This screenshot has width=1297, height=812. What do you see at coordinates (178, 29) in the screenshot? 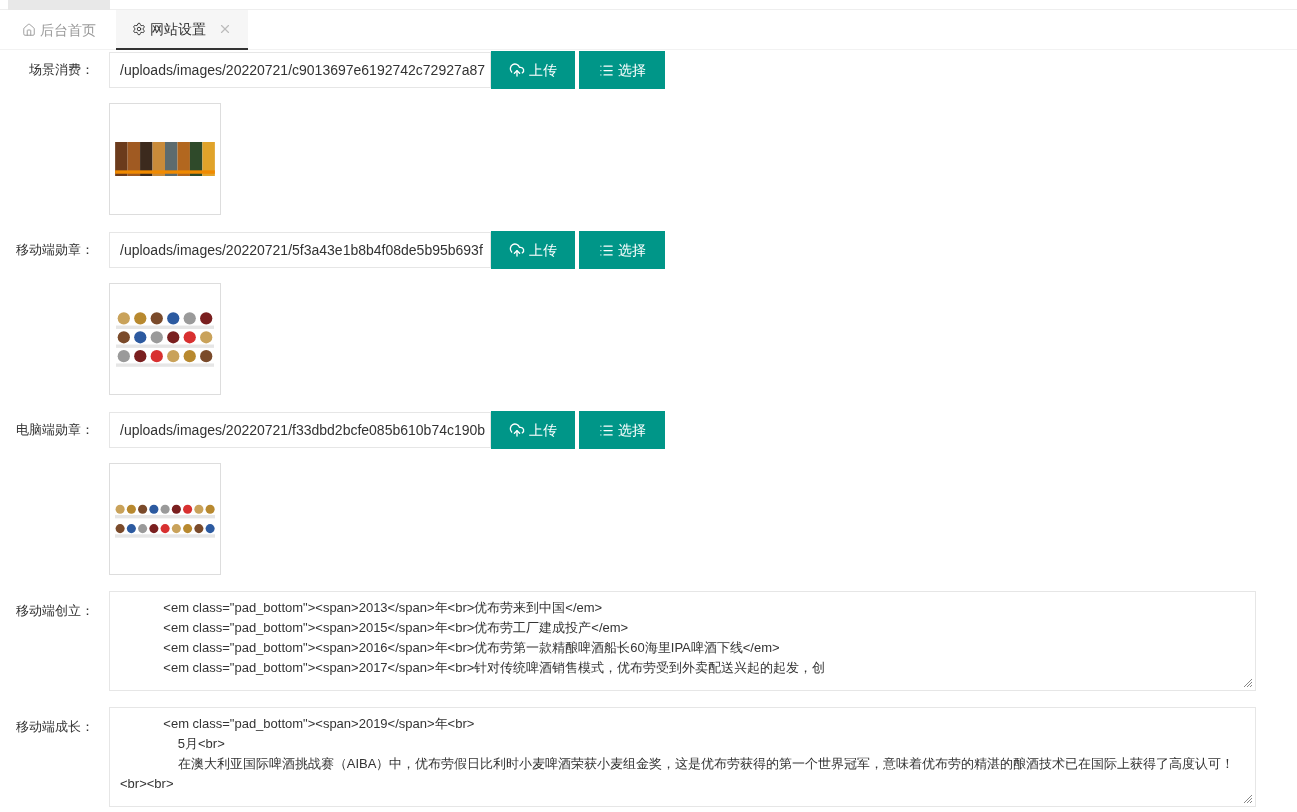
I see `tab-label: 网站设置` at bounding box center [178, 29].